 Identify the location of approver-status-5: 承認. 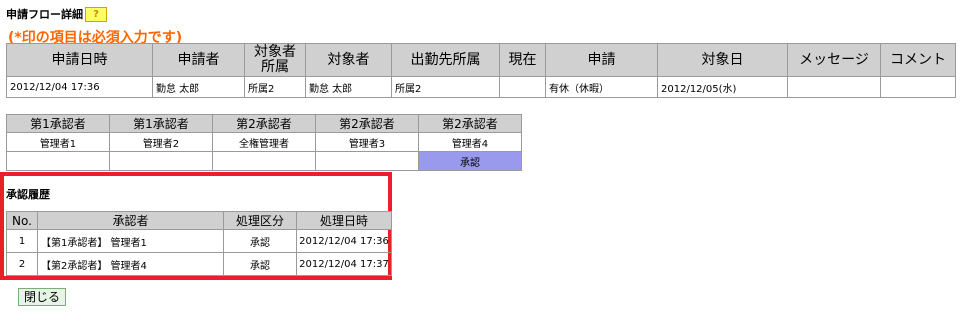
(470, 161).